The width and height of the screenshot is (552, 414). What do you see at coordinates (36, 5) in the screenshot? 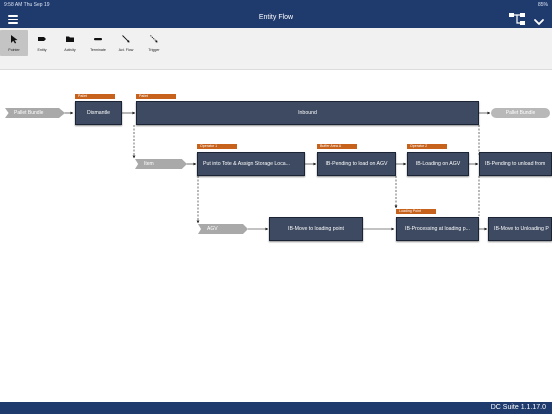
I see `status-date: Thu Sep 19` at bounding box center [36, 5].